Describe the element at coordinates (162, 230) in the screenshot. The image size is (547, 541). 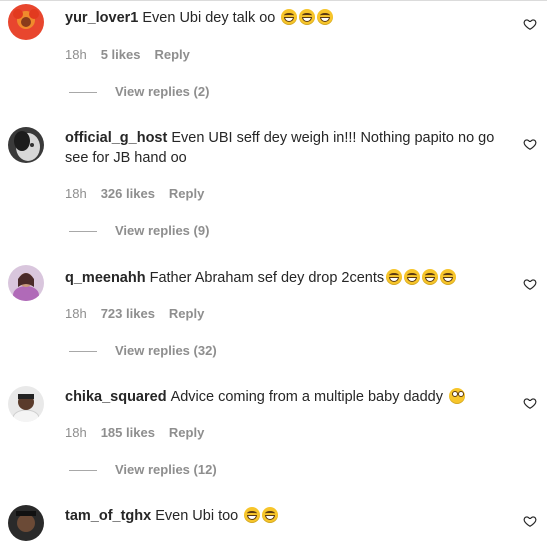
I see `view-replies-label: View replies (9)` at that location.